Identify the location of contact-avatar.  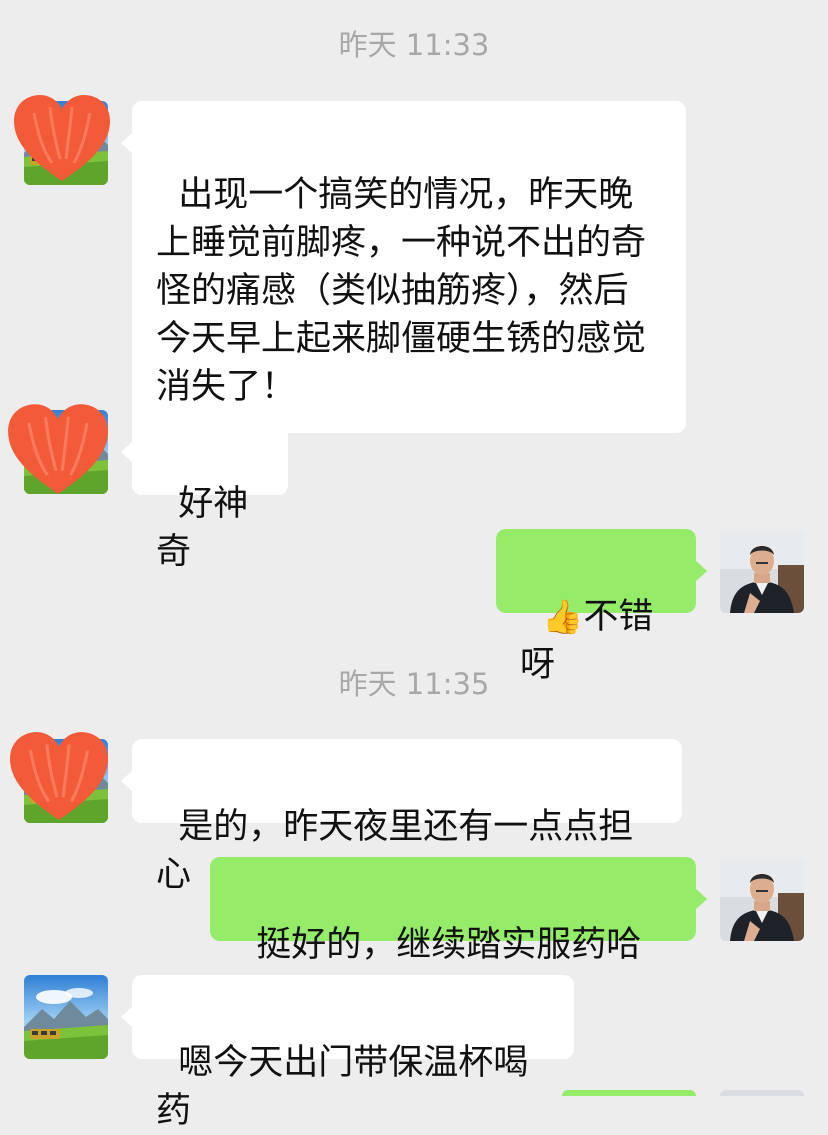
(66, 1017).